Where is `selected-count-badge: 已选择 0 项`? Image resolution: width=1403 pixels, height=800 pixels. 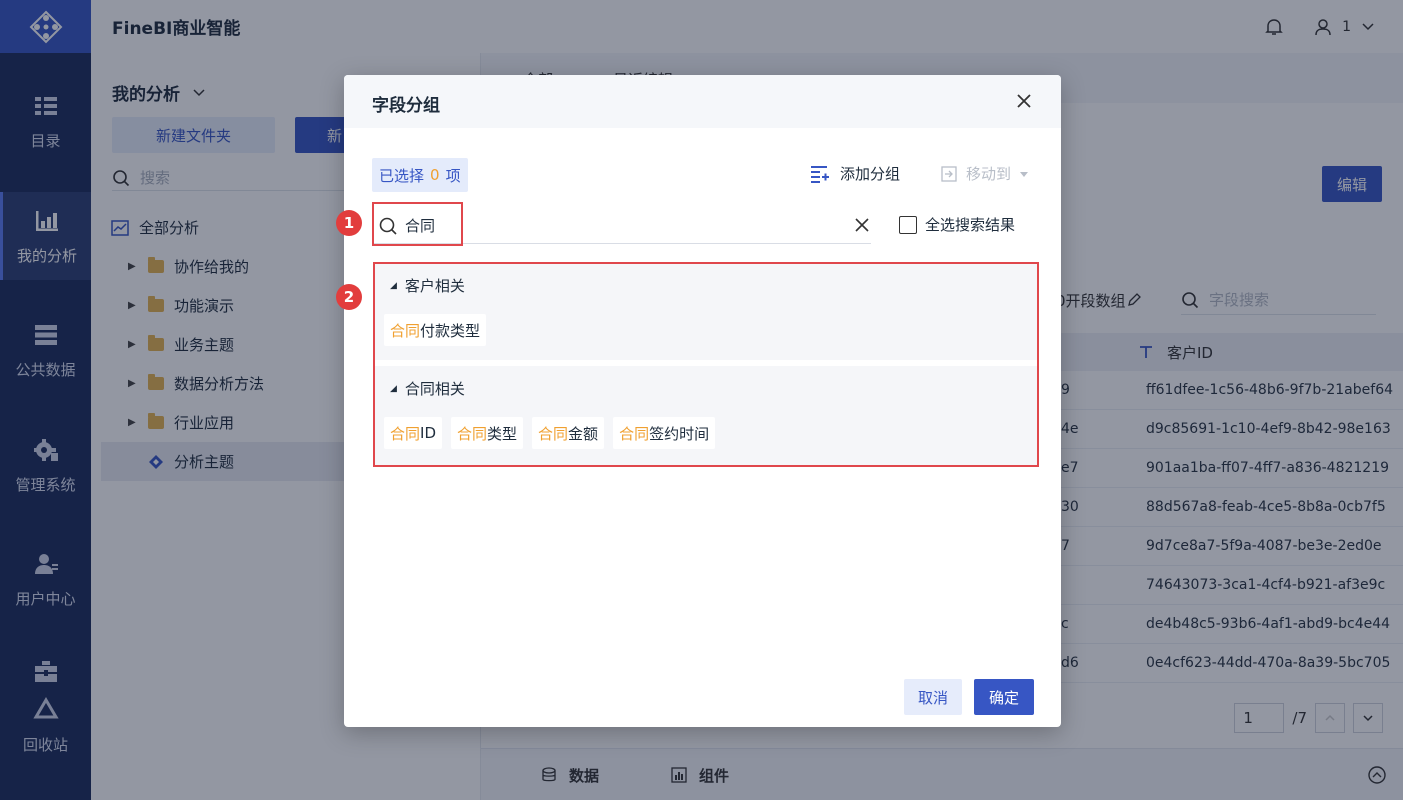 selected-count-badge: 已选择 0 项 is located at coordinates (420, 175).